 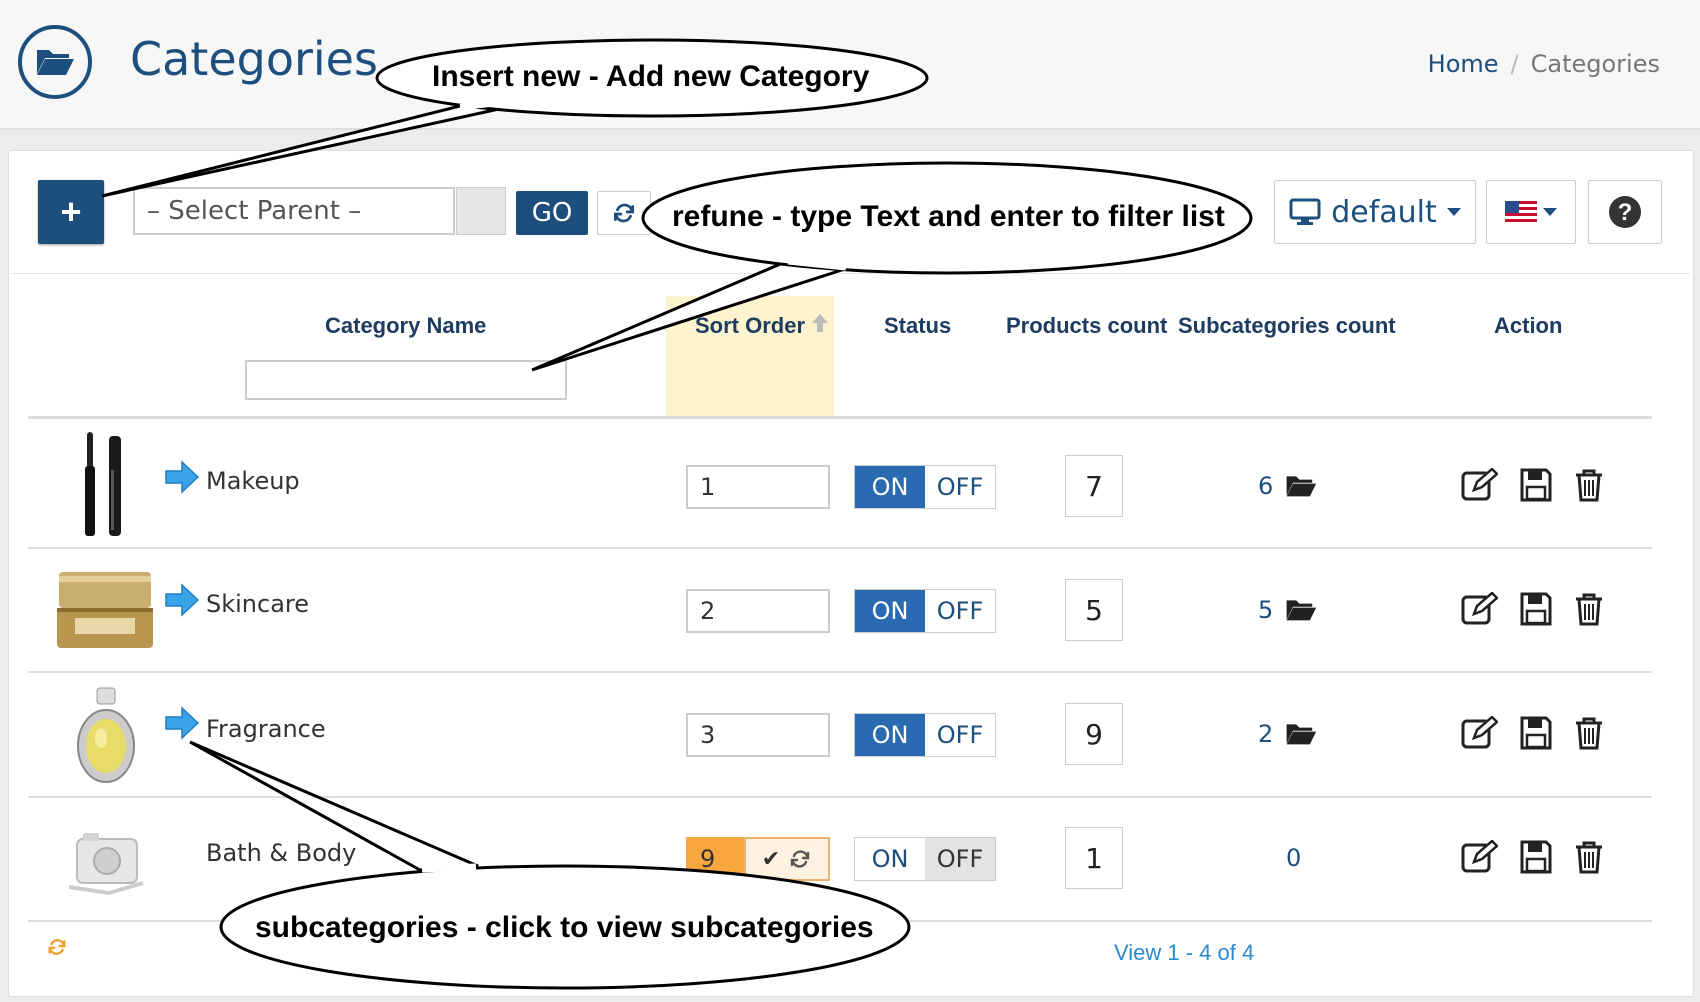 What do you see at coordinates (57, 947) in the screenshot?
I see `reload-grid-icon` at bounding box center [57, 947].